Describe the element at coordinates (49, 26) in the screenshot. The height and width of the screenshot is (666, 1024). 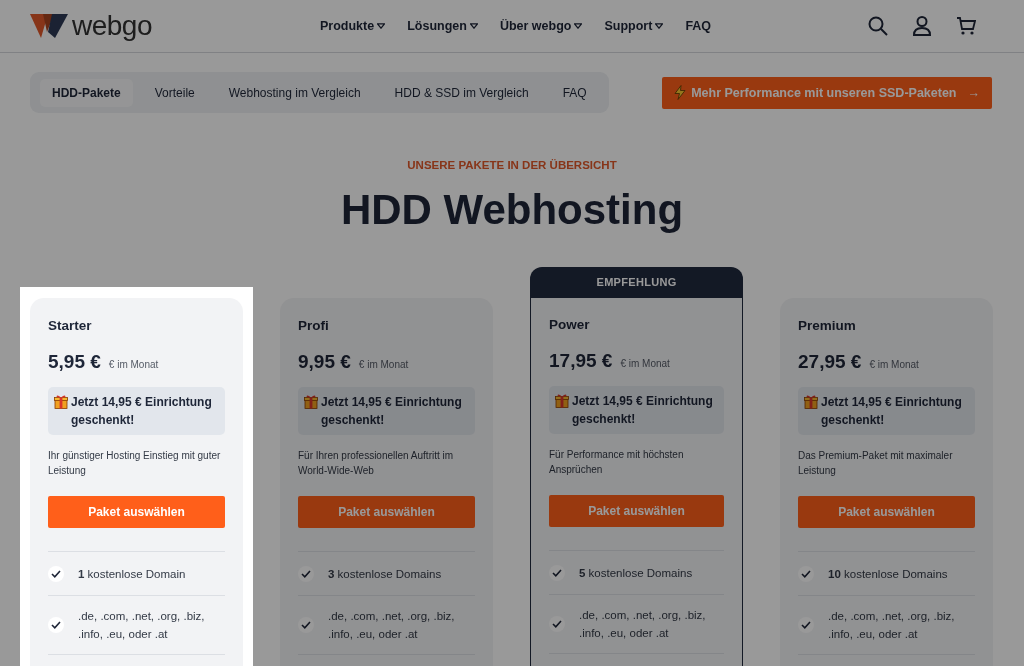
I see `logo-icon` at that location.